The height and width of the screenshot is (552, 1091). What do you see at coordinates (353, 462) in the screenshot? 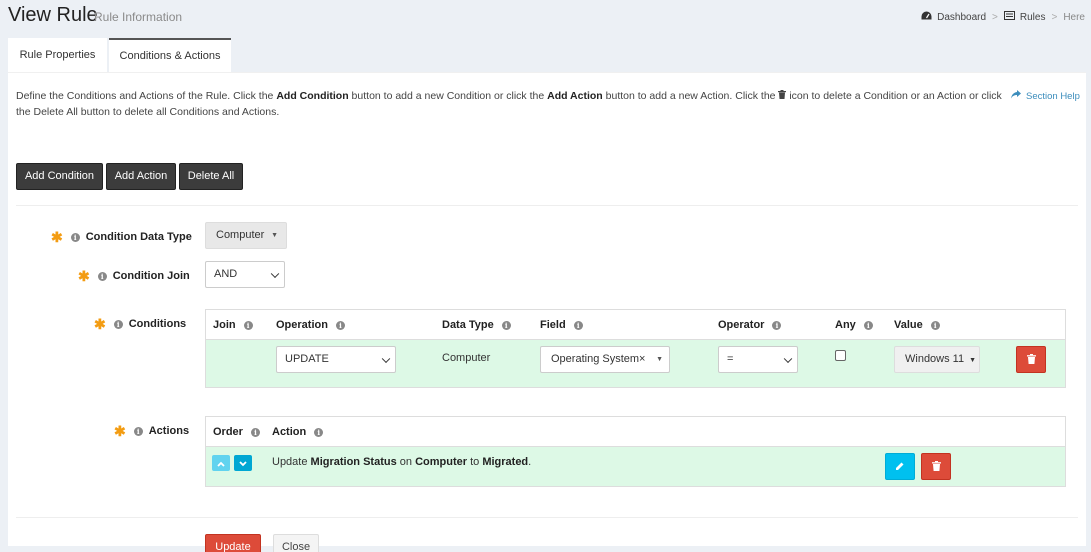
I see `action-field: Migration Status` at bounding box center [353, 462].